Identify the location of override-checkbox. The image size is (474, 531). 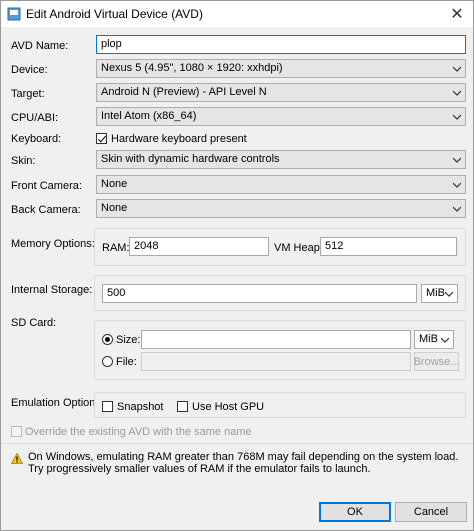
(16, 431).